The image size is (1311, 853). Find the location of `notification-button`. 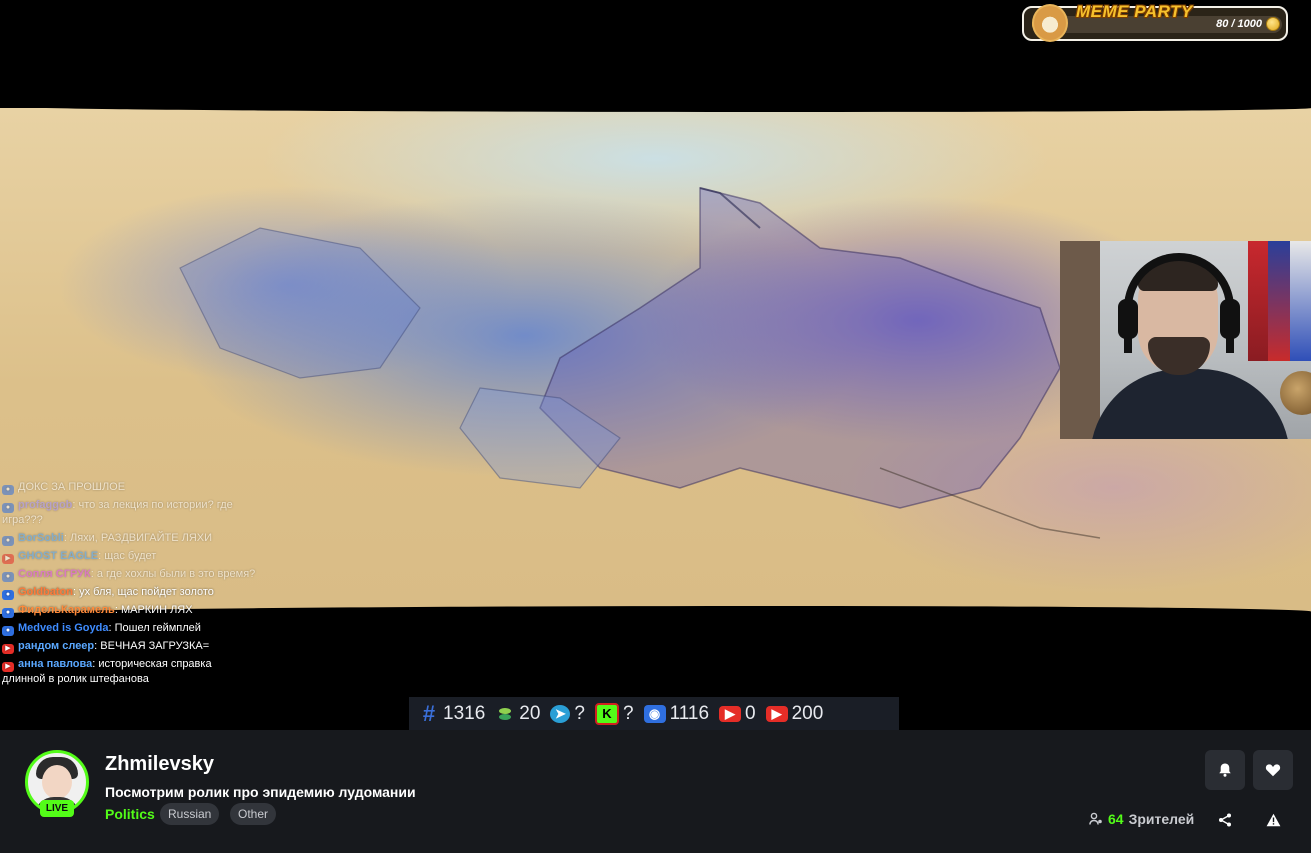

notification-button is located at coordinates (1225, 770).